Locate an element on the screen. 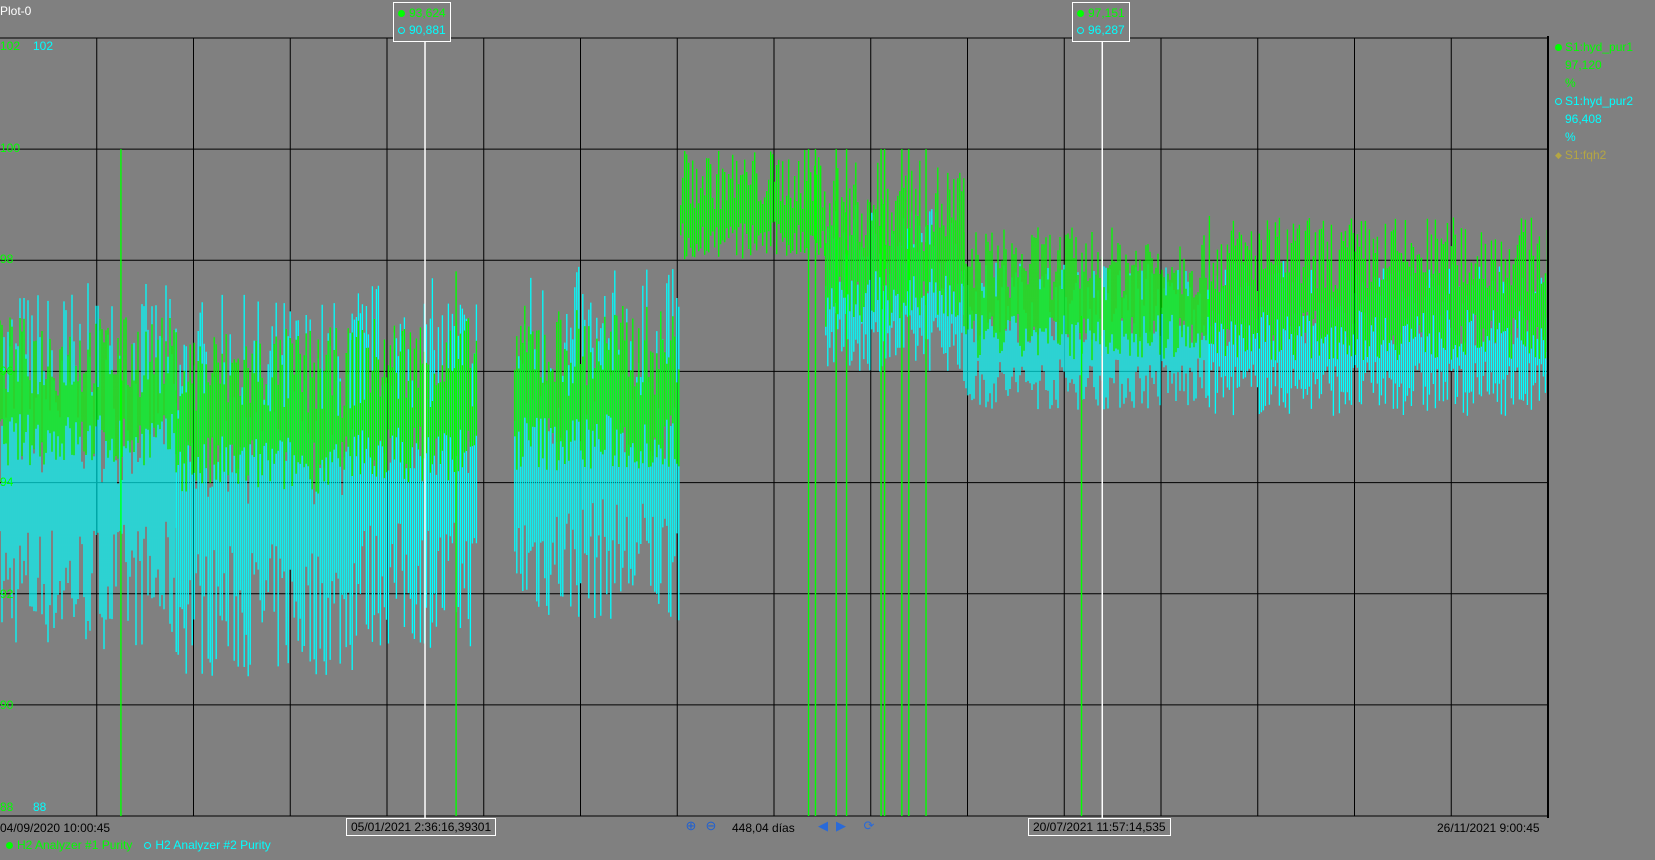  y-tick-88-series2: 88 is located at coordinates (40, 807).